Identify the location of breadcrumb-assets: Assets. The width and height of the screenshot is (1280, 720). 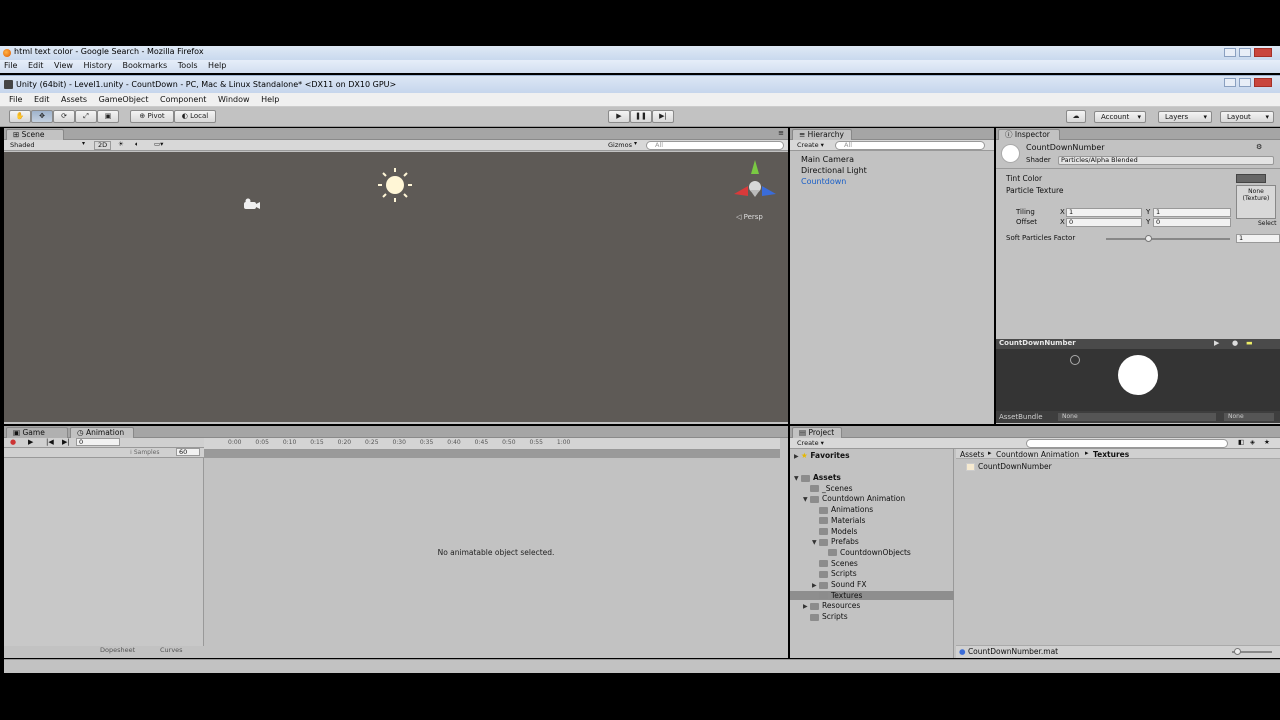
(972, 454).